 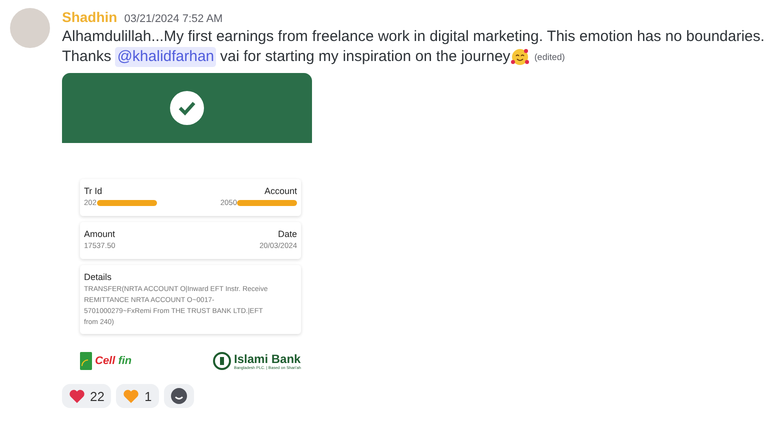 What do you see at coordinates (222, 361) in the screenshot?
I see `bank-emblem-icon` at bounding box center [222, 361].